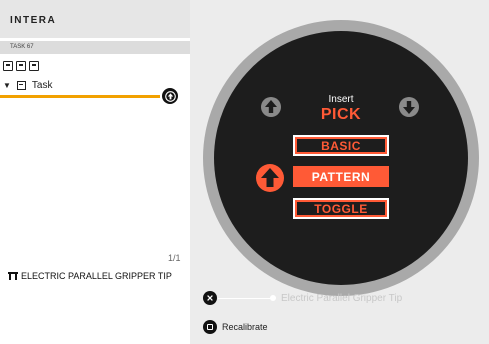 The image size is (489, 344). I want to click on insert-marker-icon, so click(170, 96).